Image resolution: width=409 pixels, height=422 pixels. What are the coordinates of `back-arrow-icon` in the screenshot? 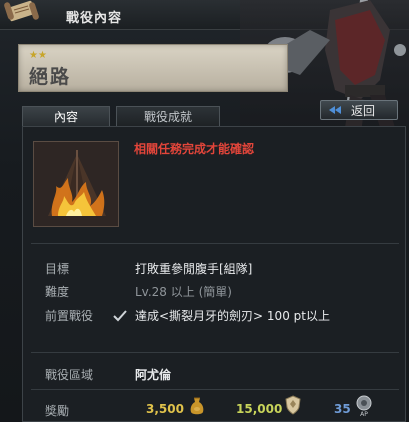 It's located at (338, 110).